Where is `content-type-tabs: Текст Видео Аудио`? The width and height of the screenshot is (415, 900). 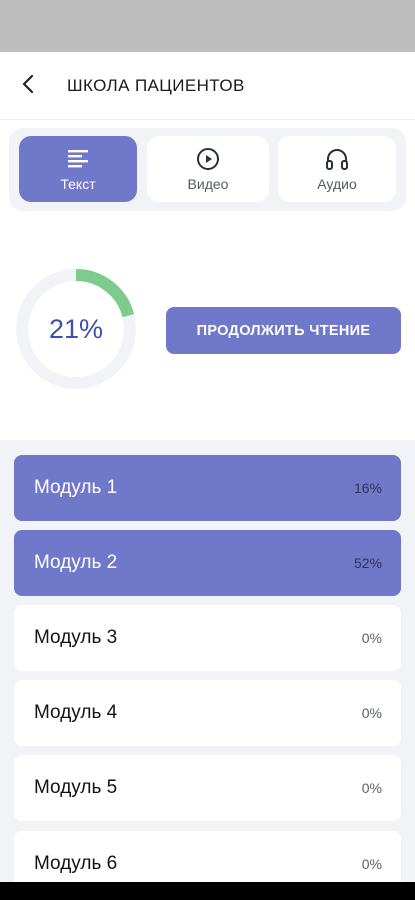
content-type-tabs: Текст Видео Аудио is located at coordinates (207, 169).